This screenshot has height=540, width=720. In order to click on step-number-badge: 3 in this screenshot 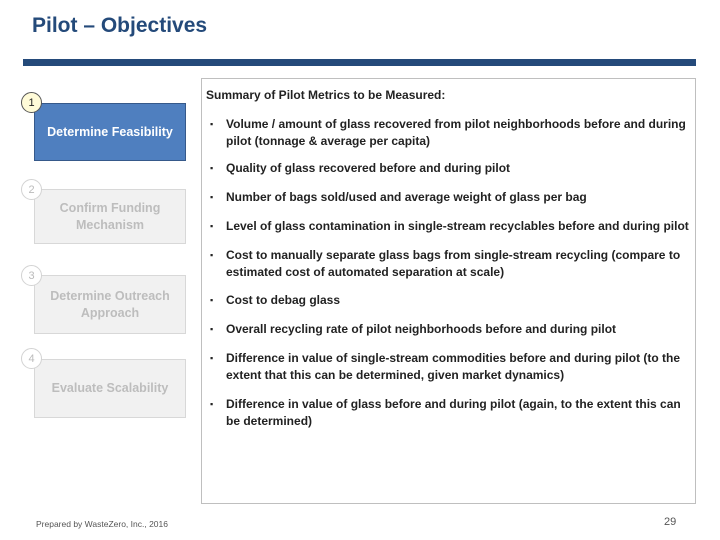, I will do `click(31, 275)`.